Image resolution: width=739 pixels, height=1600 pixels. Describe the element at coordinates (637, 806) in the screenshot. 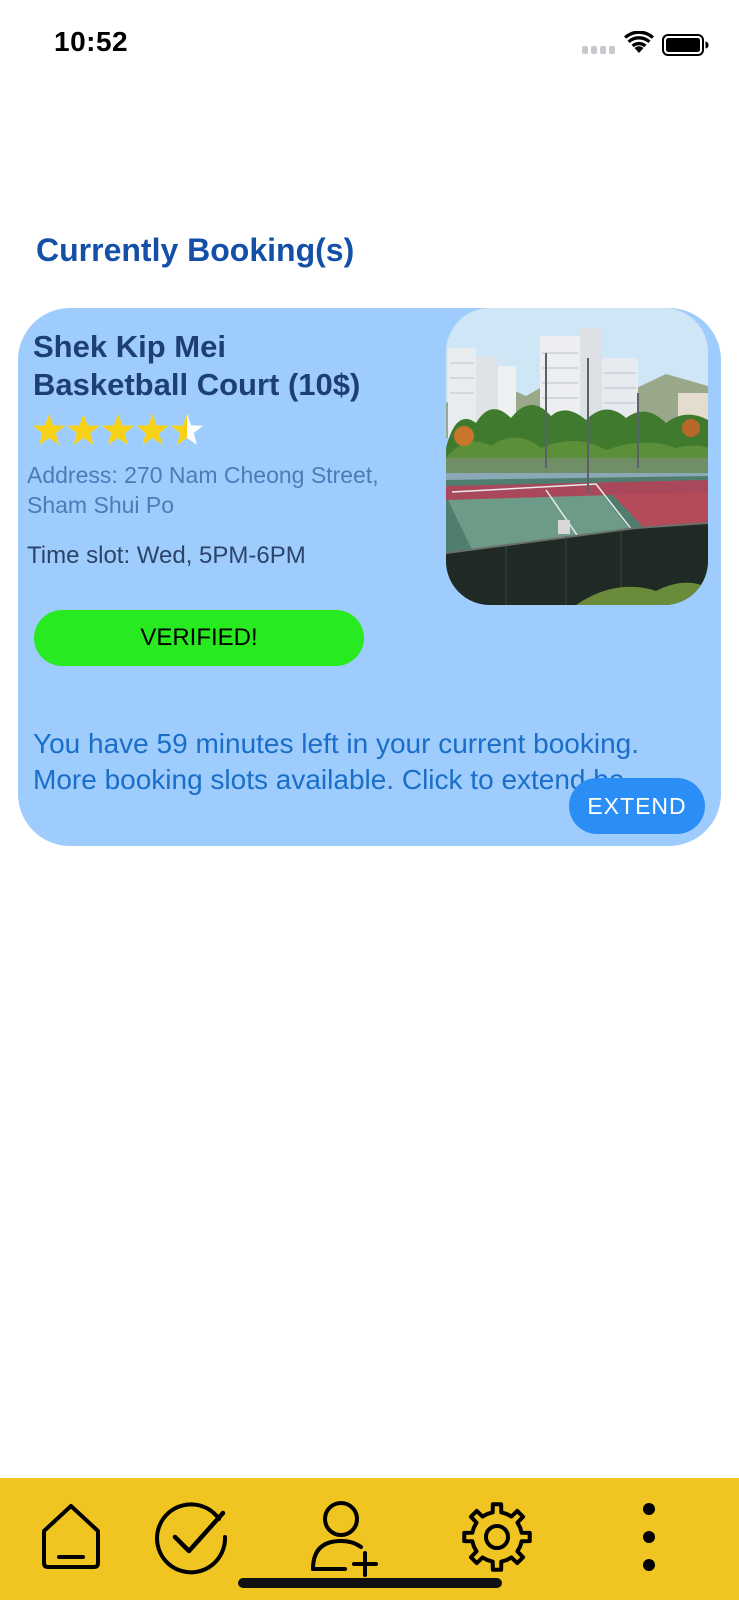

I see `extend-button: EXTEND` at that location.